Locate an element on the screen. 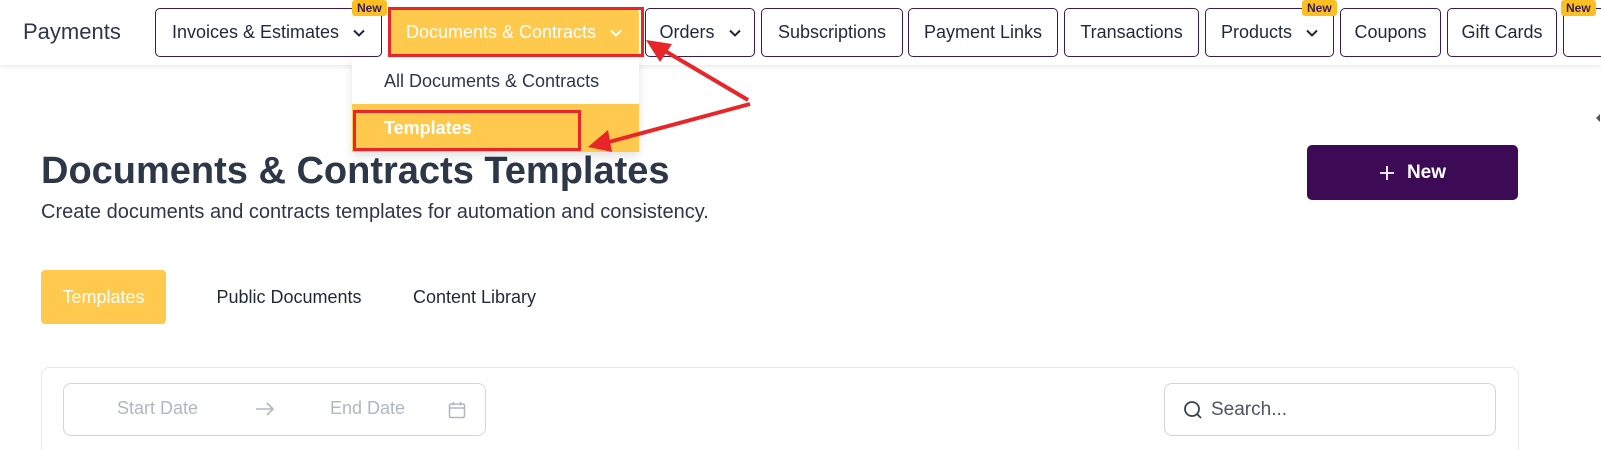  nav-tab-documents-contracts: Documents & Contracts is located at coordinates (514, 32).